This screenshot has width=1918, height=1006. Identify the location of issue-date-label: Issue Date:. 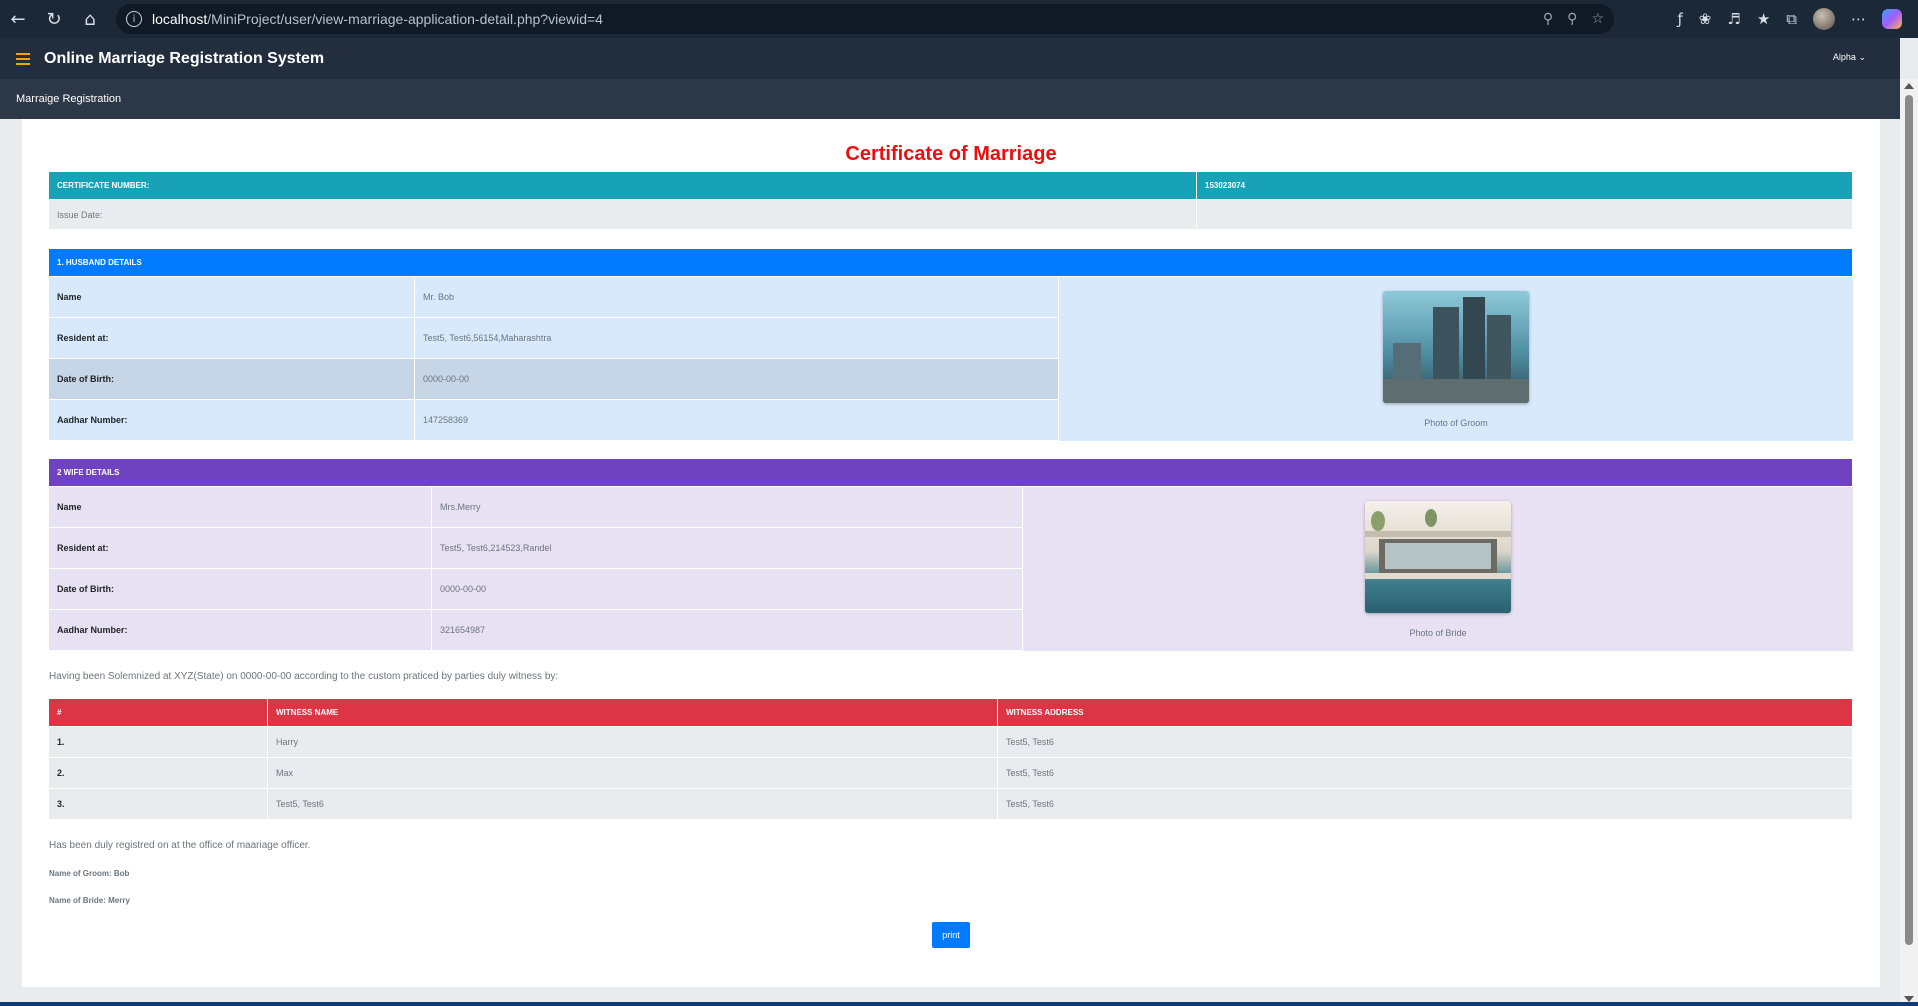
(623, 215).